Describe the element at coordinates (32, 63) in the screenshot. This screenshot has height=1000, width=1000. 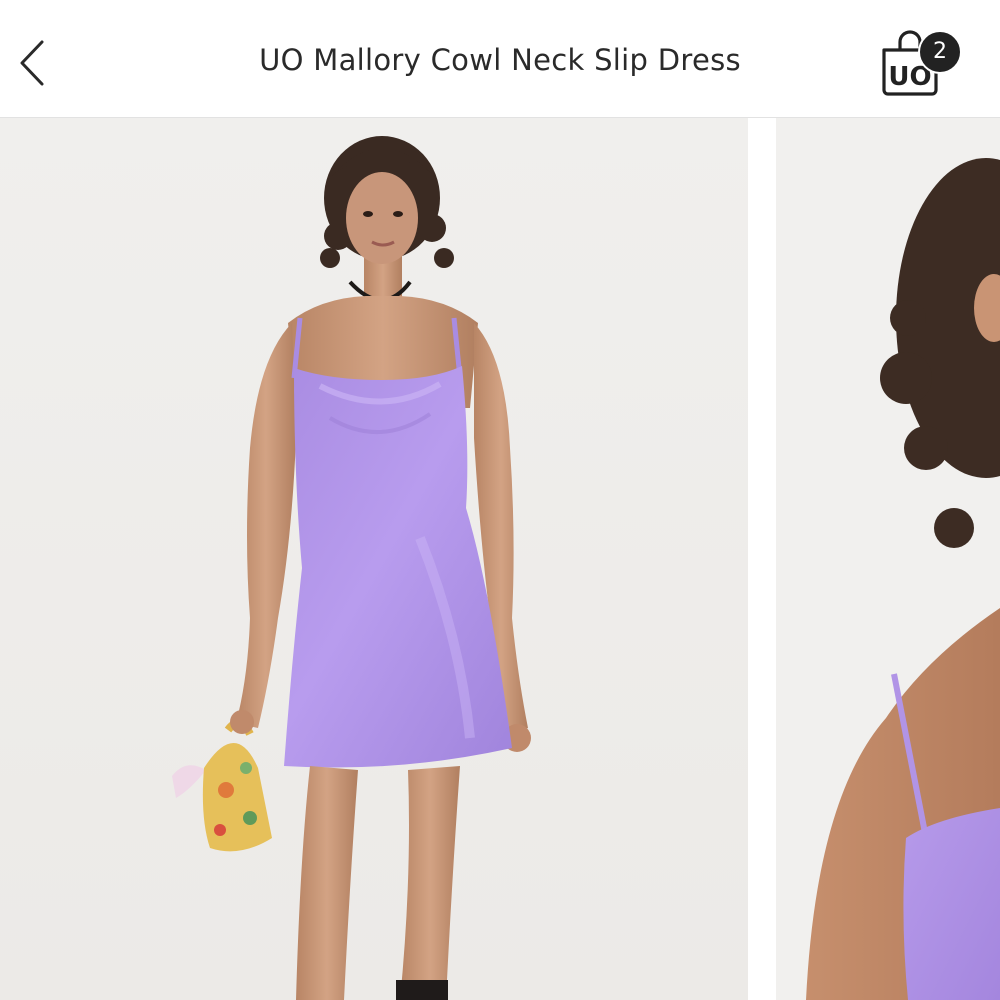
I see `chevron-left-icon` at that location.